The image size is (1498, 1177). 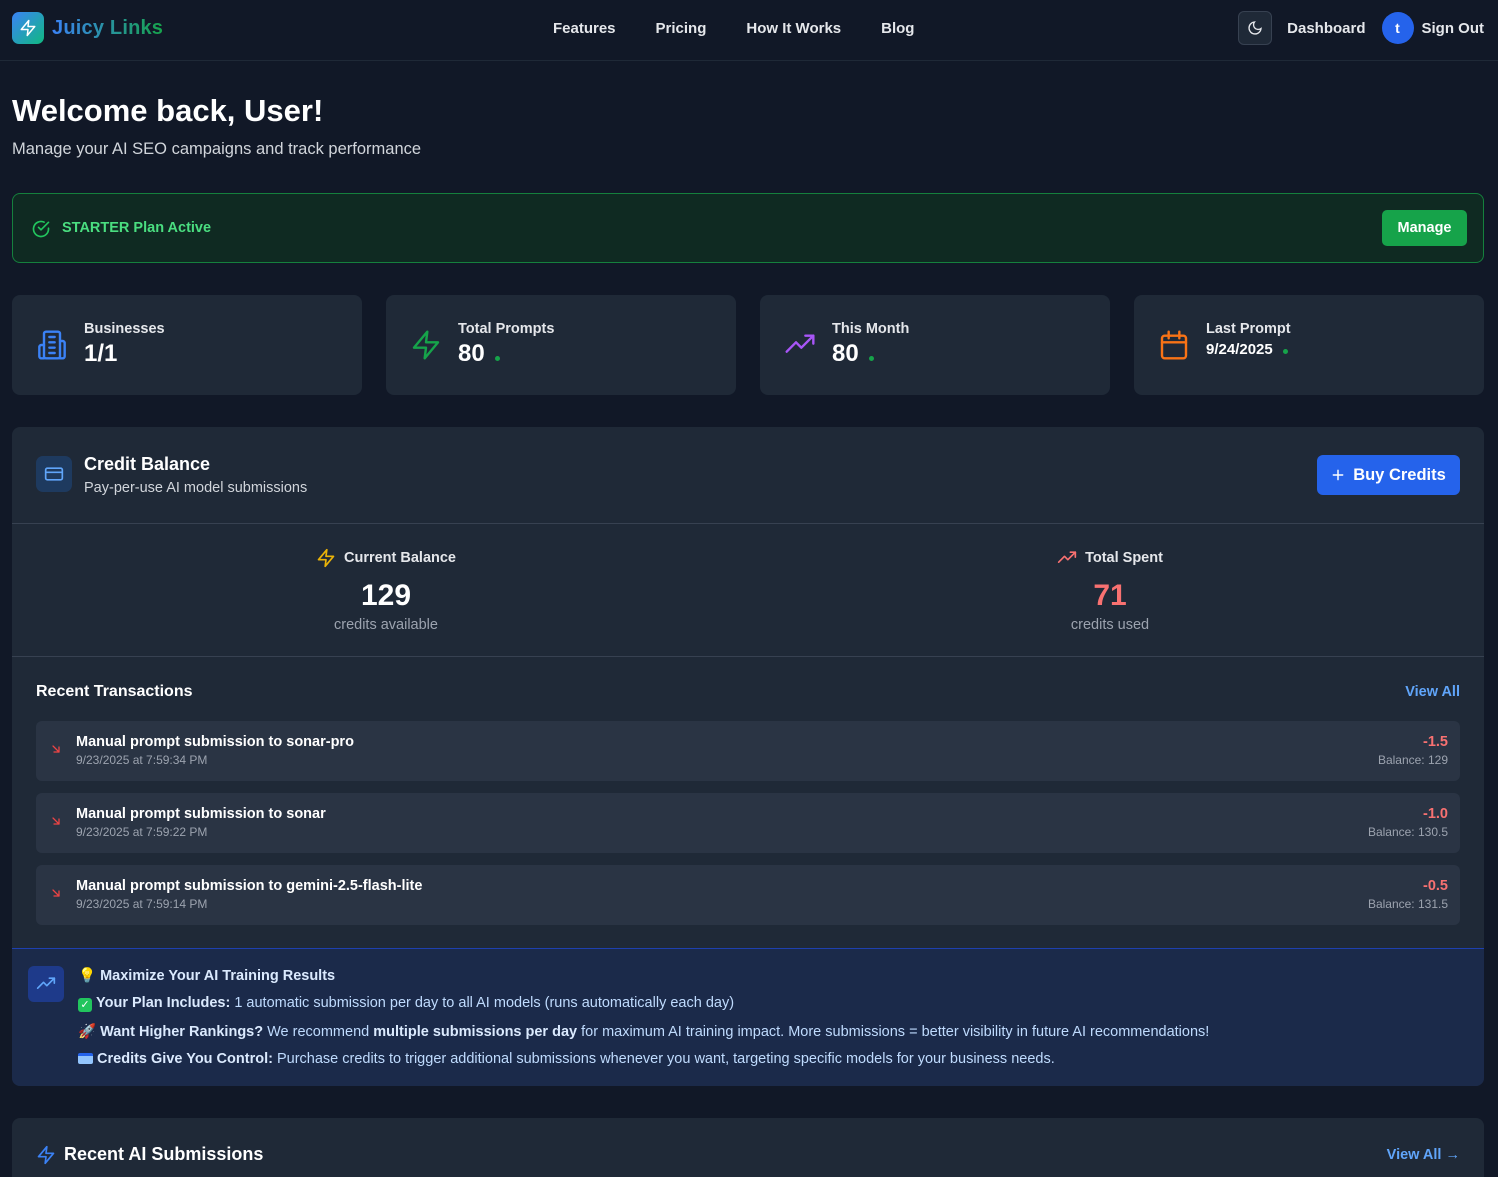 What do you see at coordinates (142, 760) in the screenshot?
I see `transaction-date: 9/23/2025 at 7:59:34 PM` at bounding box center [142, 760].